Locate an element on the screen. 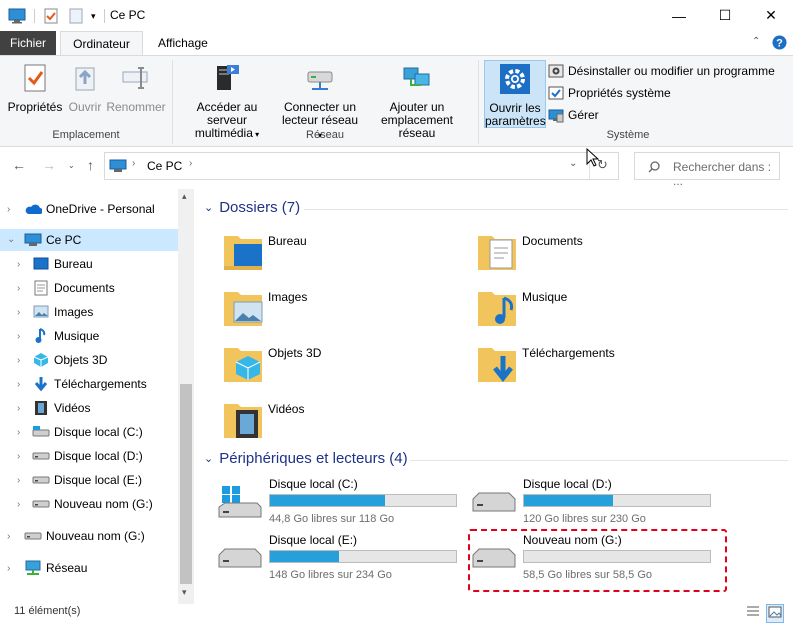  properties-button: Propriétés is located at coordinates (35, 88).